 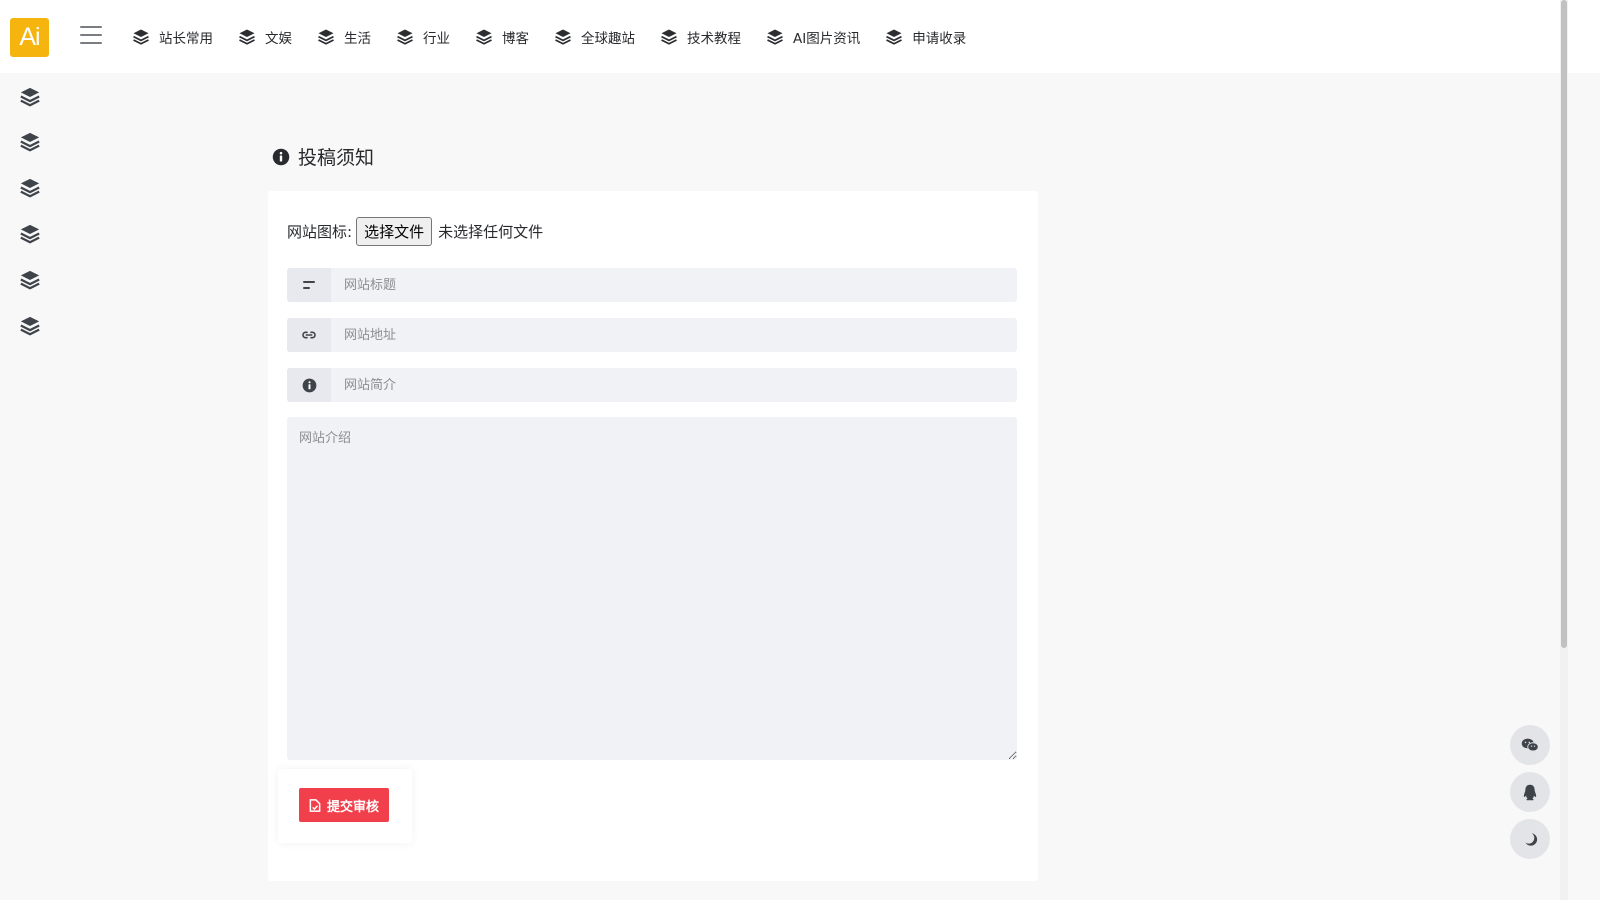 What do you see at coordinates (336, 158) in the screenshot?
I see `page-title-text: 投稿须知` at bounding box center [336, 158].